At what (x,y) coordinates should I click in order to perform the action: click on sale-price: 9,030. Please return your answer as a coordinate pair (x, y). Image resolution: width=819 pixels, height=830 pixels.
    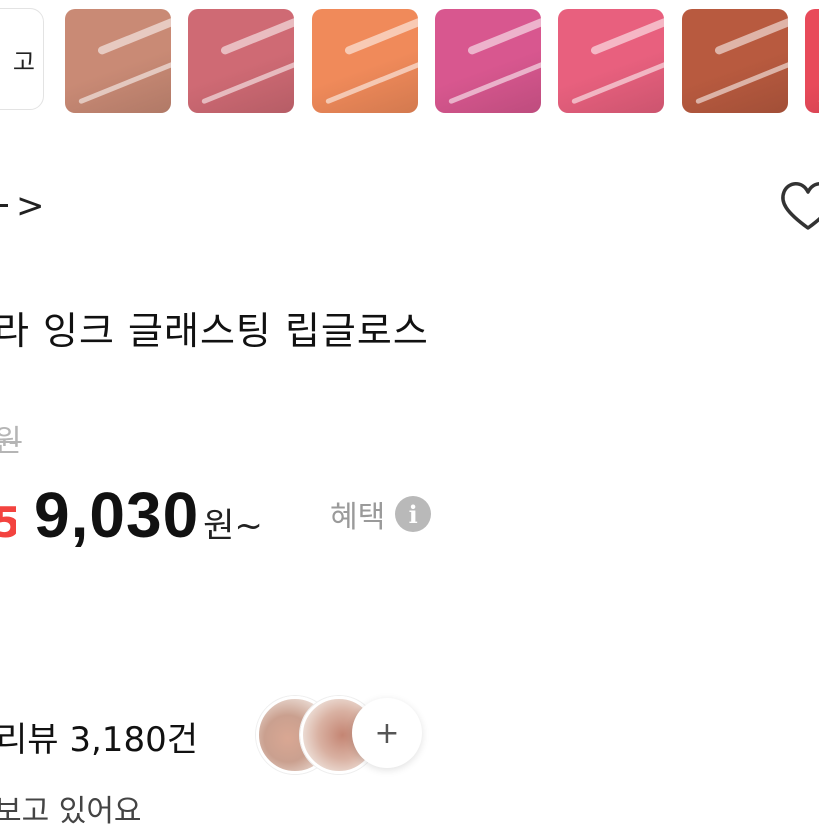
    Looking at the image, I should click on (117, 515).